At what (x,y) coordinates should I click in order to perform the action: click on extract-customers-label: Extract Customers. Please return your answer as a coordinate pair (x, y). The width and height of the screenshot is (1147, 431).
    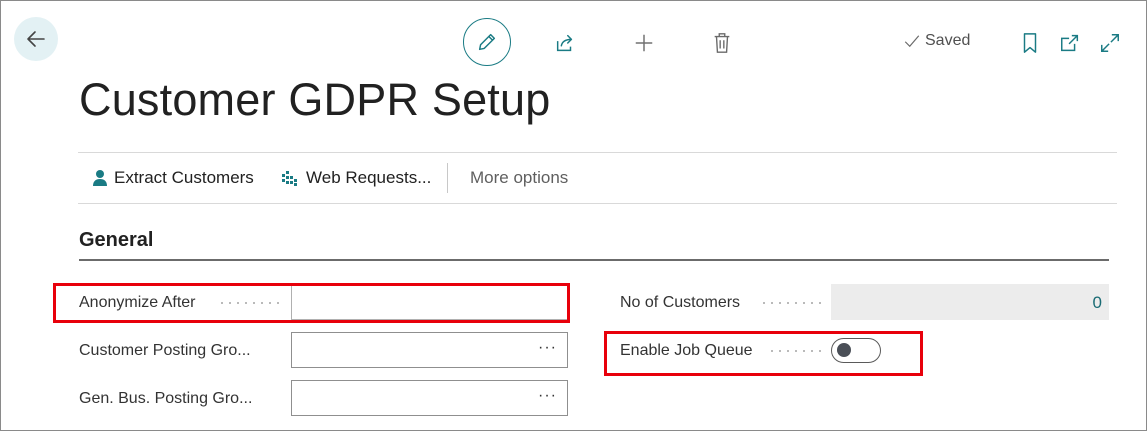
    Looking at the image, I should click on (184, 177).